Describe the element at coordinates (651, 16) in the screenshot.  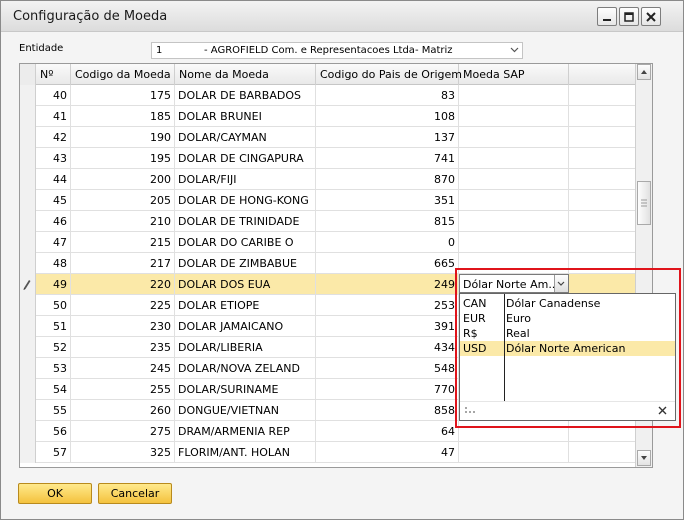
I see `close-button` at that location.